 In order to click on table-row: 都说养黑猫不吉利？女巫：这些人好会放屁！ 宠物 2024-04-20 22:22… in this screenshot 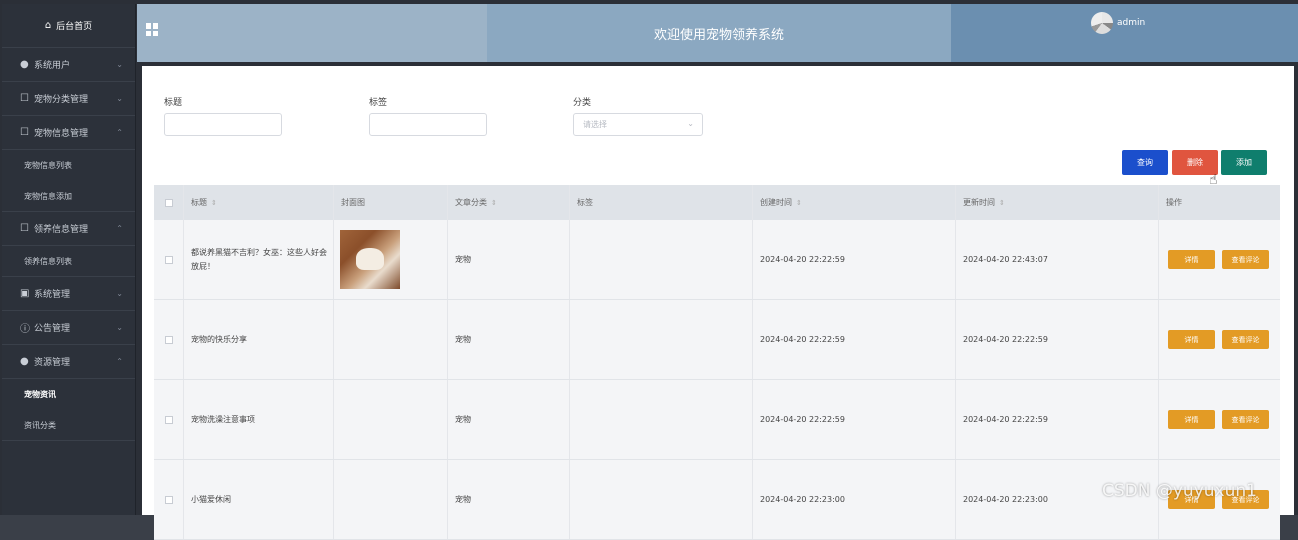, I will do `click(717, 260)`.